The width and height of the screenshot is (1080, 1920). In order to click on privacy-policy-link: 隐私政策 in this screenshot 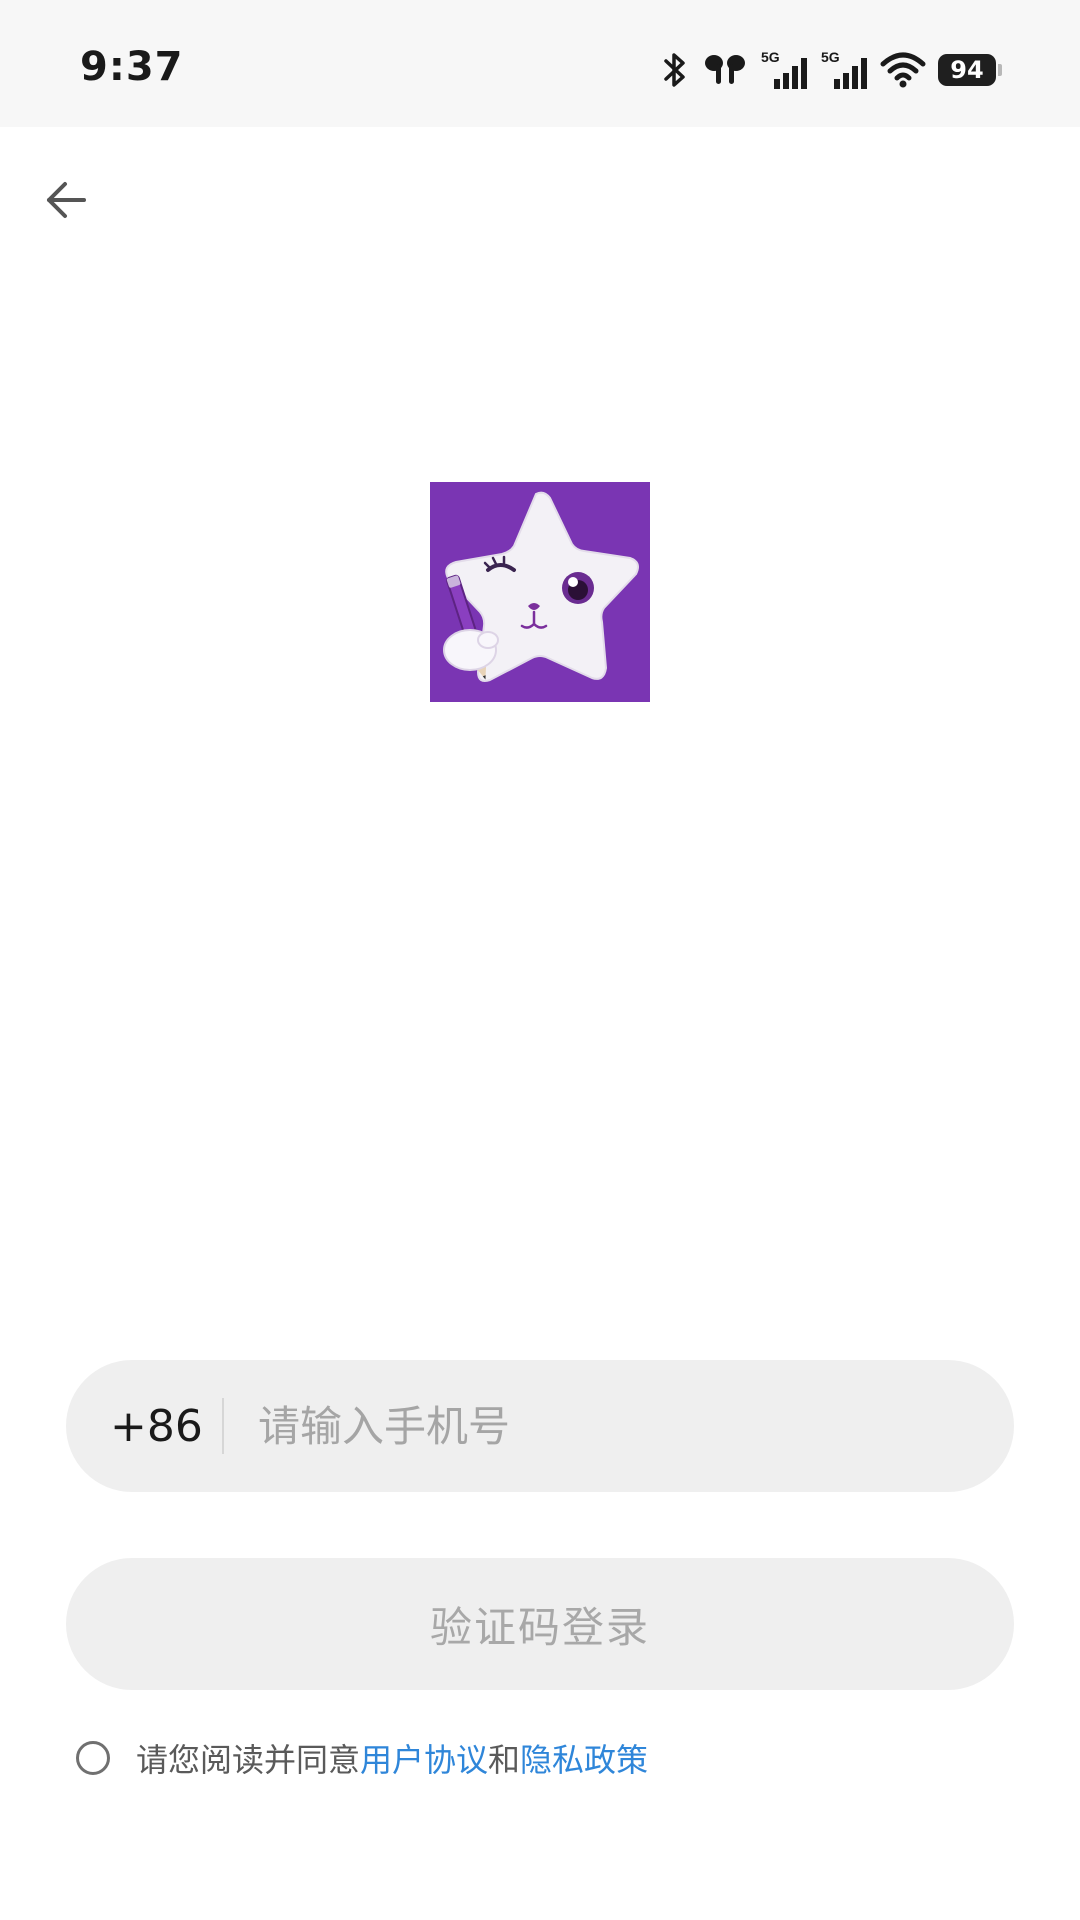, I will do `click(584, 1758)`.